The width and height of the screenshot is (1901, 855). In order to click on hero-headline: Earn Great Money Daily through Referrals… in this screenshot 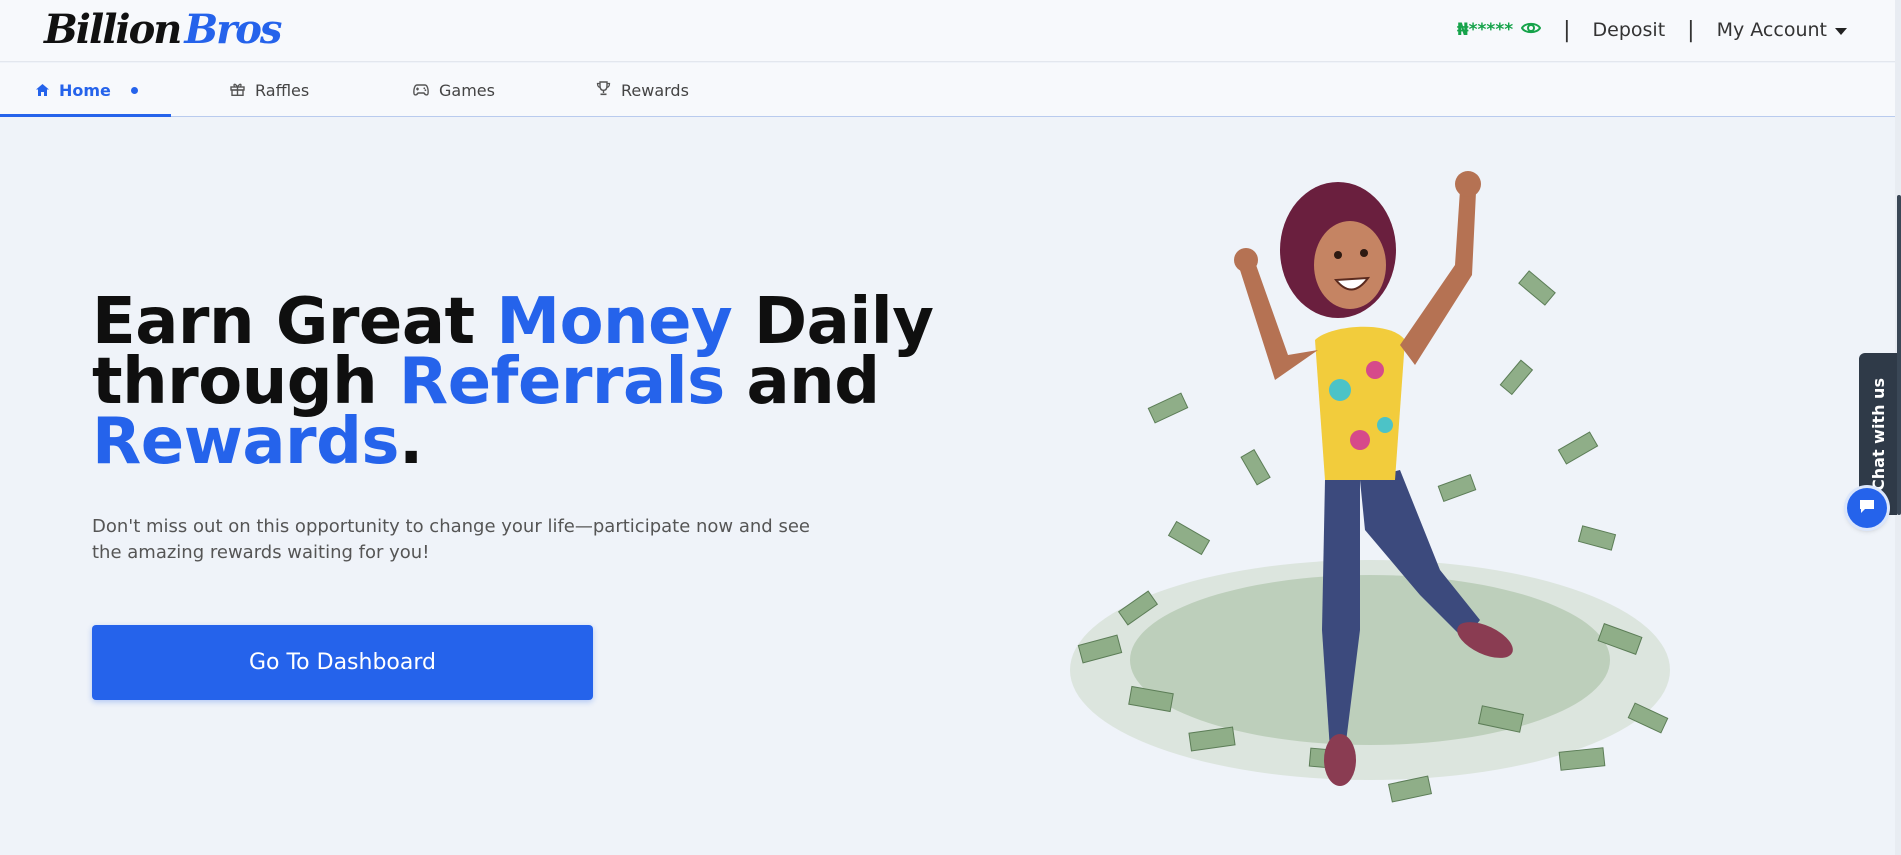, I will do `click(542, 382)`.